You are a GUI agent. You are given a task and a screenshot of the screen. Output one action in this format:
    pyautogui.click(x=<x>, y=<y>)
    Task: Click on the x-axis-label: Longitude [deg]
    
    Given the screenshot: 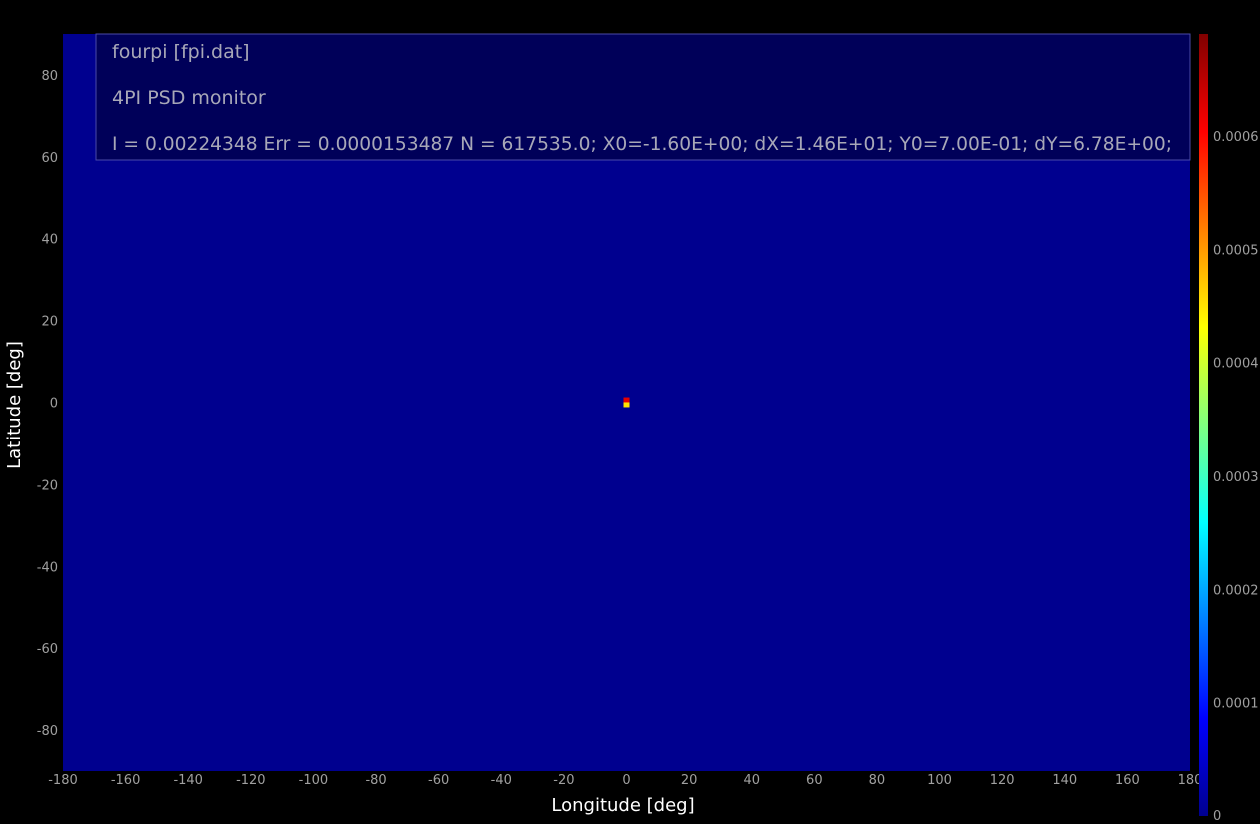 What is the action you would take?
    pyautogui.click(x=622, y=805)
    